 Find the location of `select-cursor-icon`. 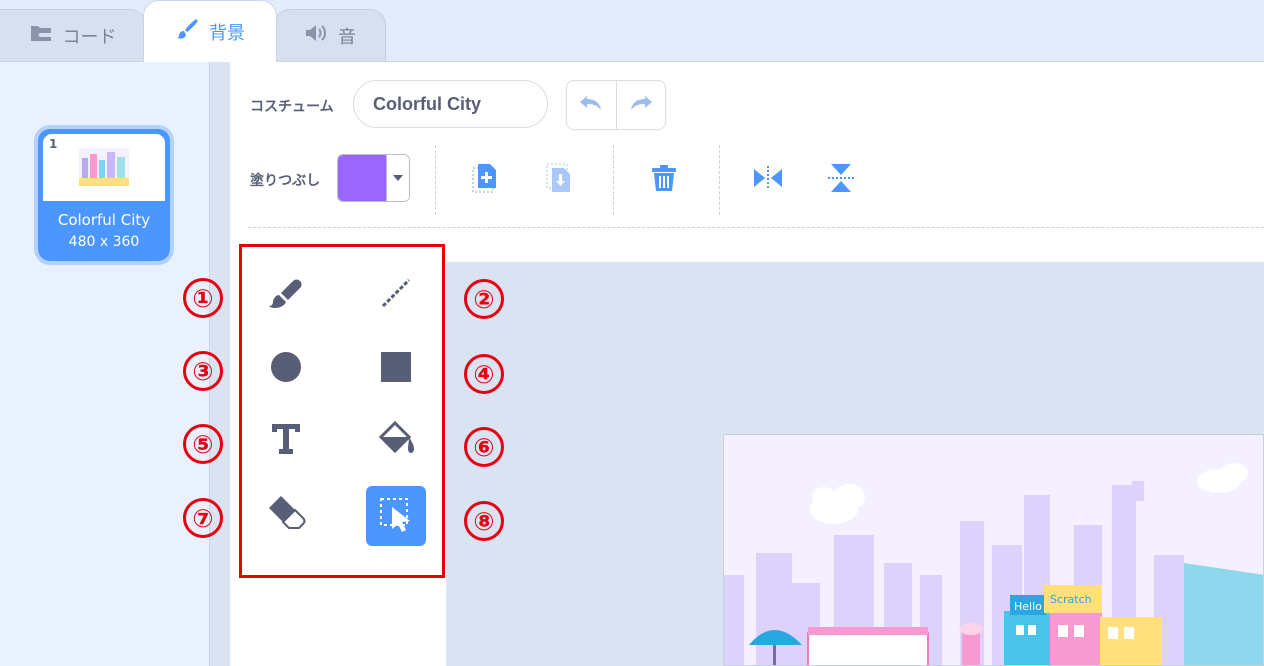

select-cursor-icon is located at coordinates (396, 516).